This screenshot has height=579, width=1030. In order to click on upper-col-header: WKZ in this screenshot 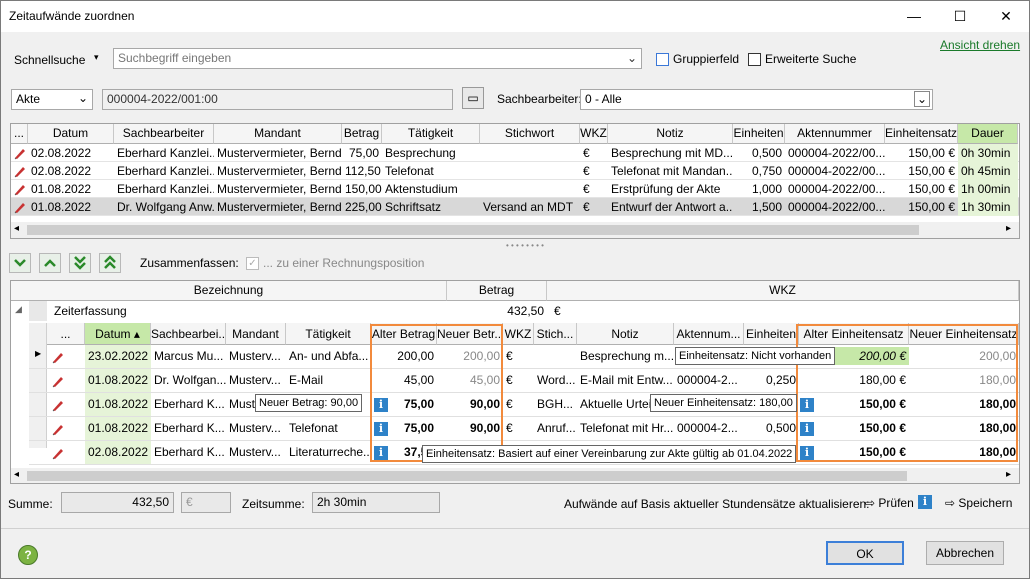, I will do `click(594, 134)`.